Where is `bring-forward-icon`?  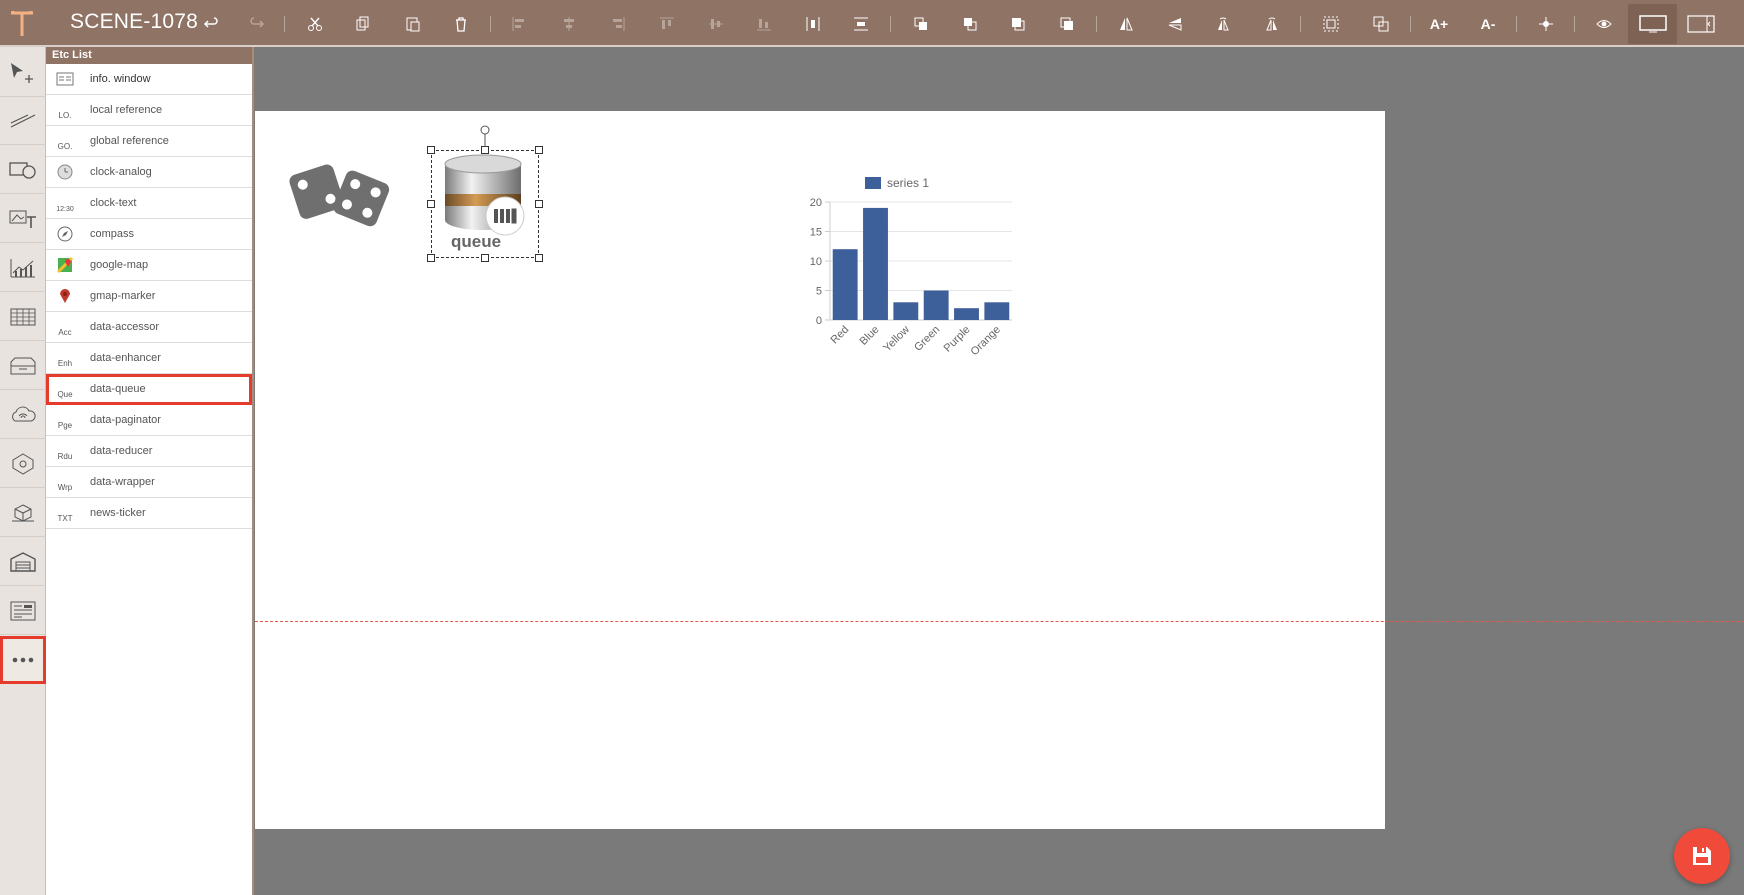 bring-forward-icon is located at coordinates (921, 24).